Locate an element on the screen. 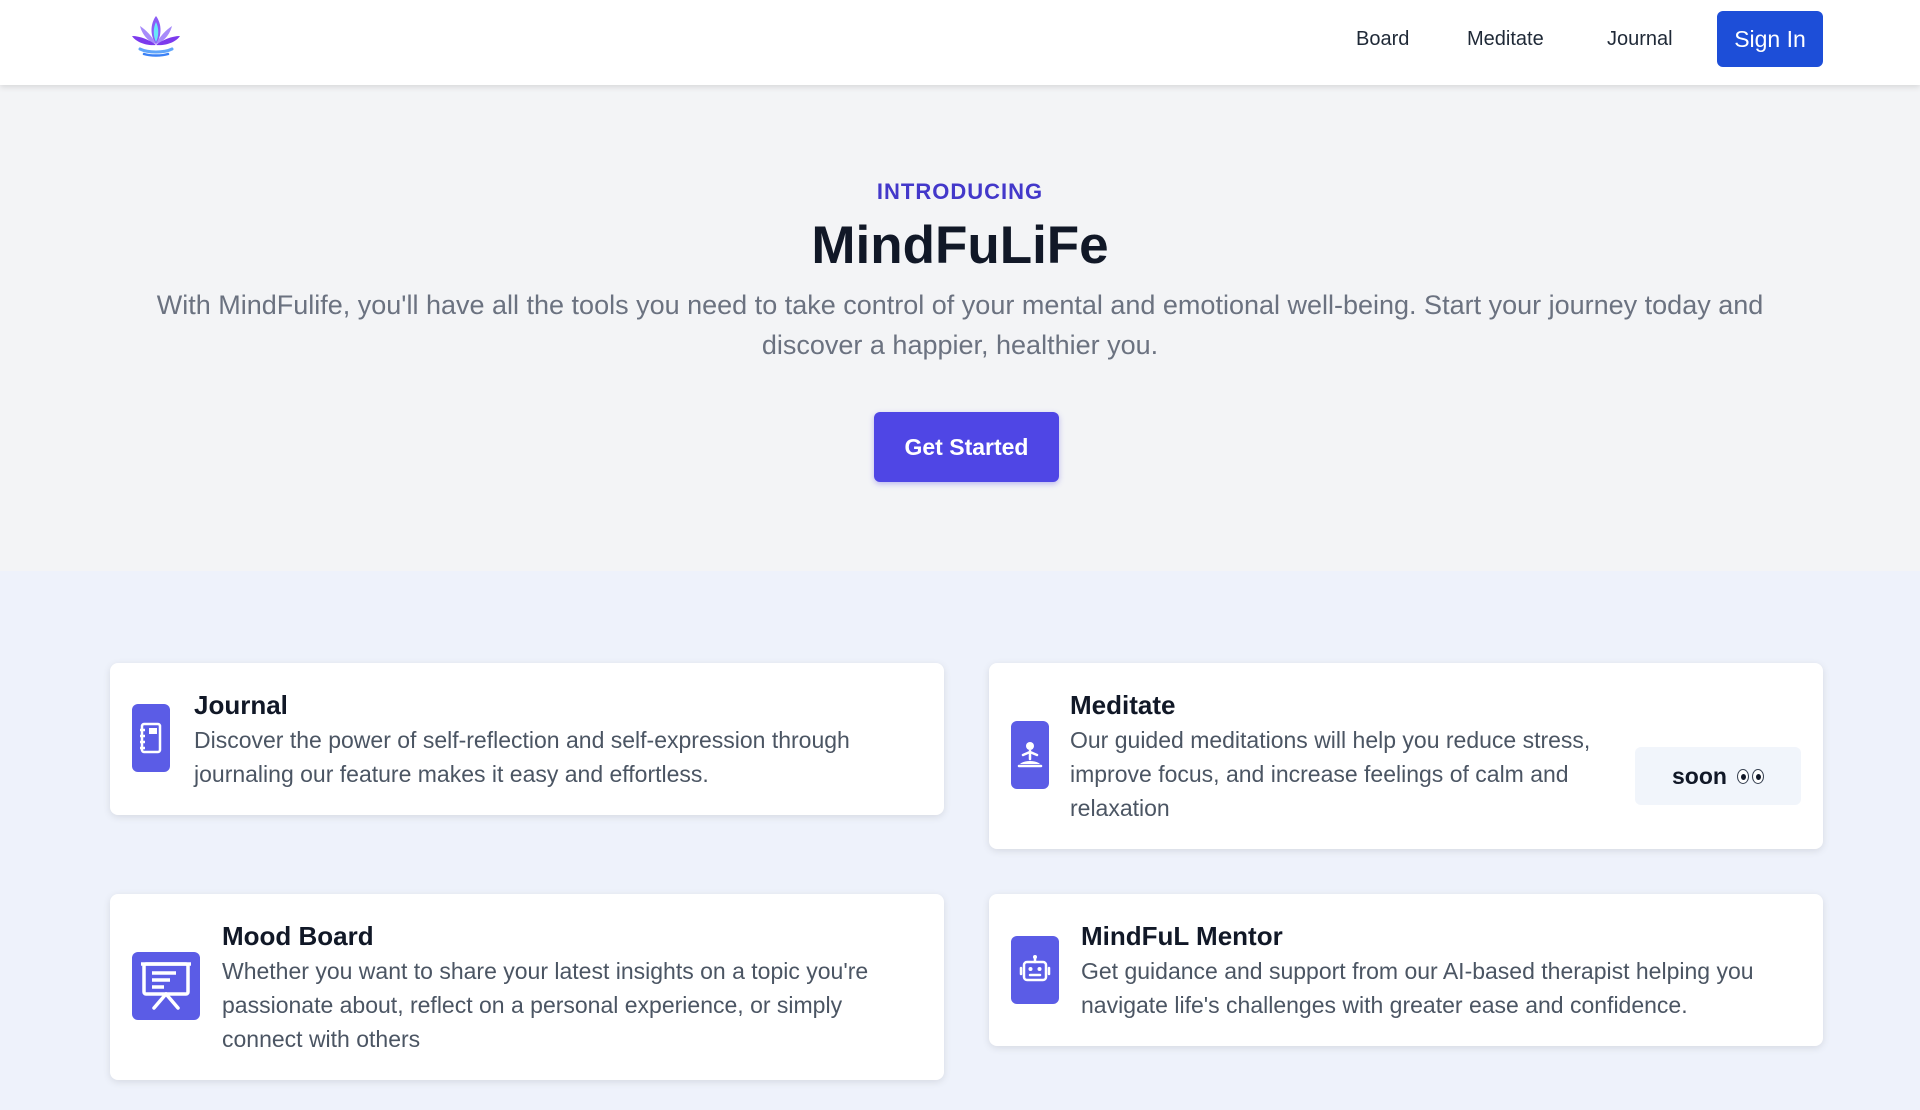  robot-icon is located at coordinates (1035, 970).